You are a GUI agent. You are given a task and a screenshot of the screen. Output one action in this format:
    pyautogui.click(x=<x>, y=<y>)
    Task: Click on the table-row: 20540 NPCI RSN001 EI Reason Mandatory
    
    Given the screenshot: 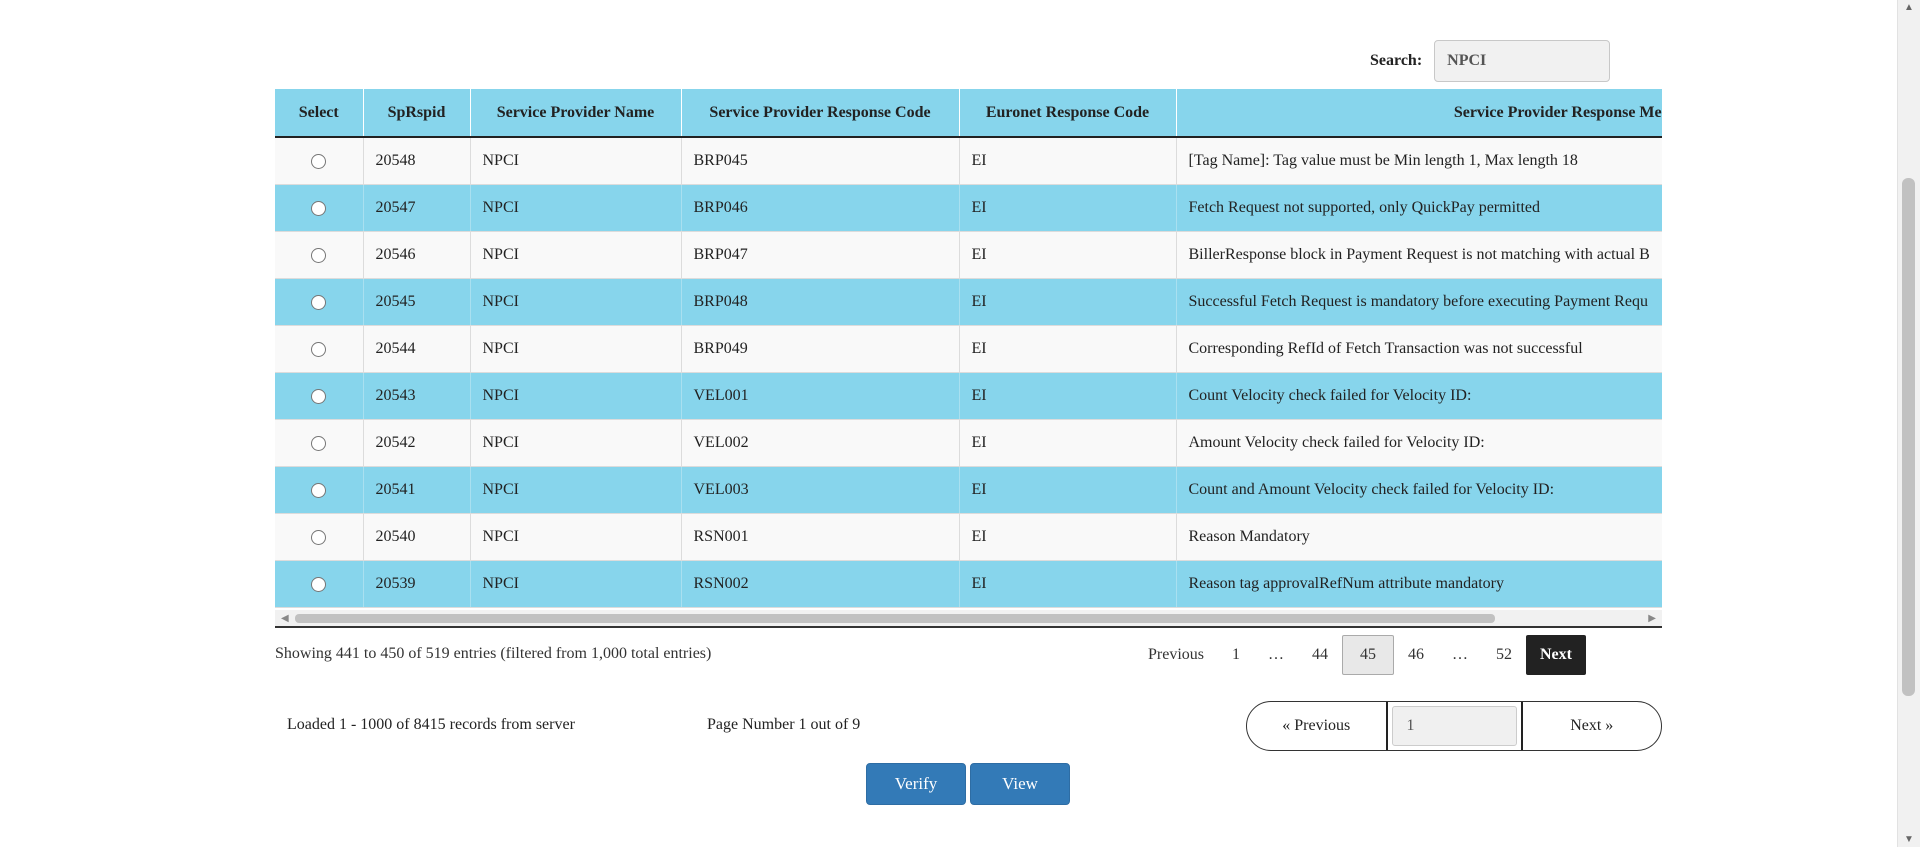 What is the action you would take?
    pyautogui.click(x=968, y=537)
    